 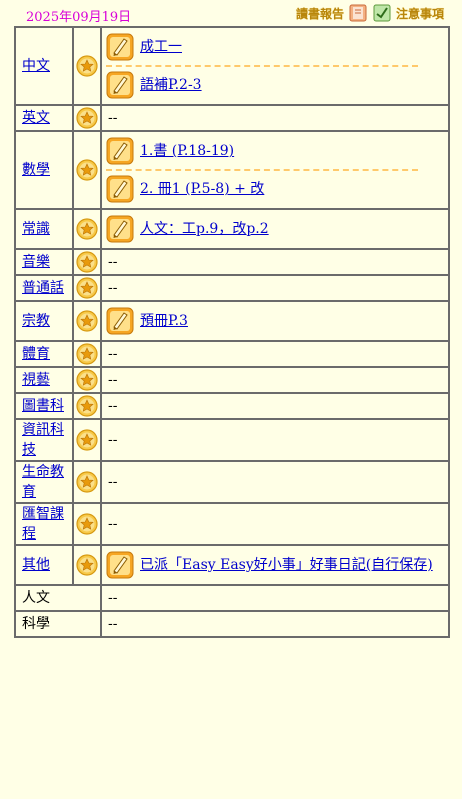 I want to click on subject-name: 中文, so click(x=36, y=66).